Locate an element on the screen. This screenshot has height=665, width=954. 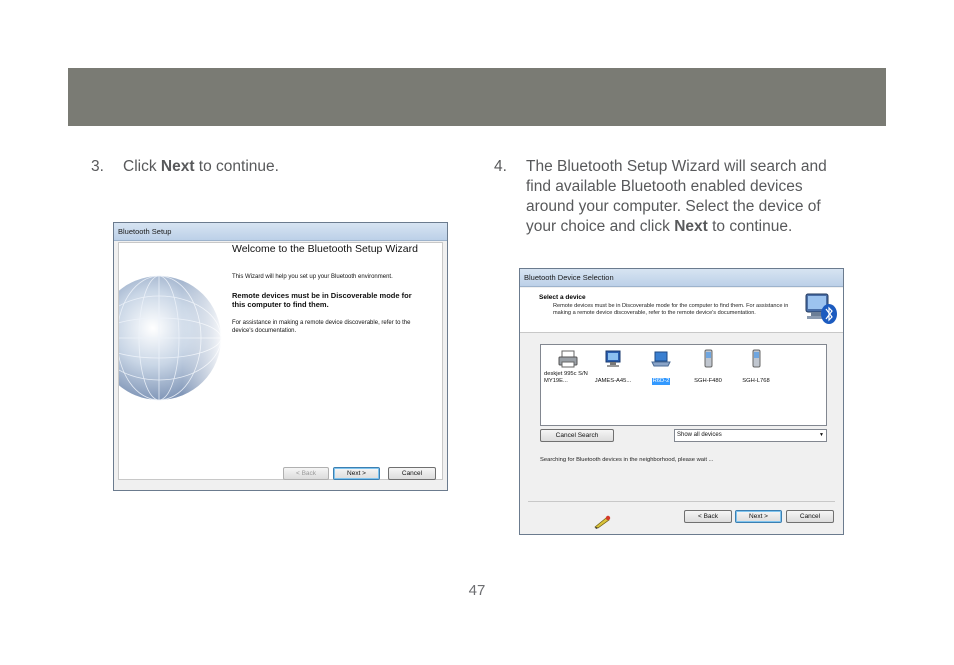
list-item: R6D-2 is located at coordinates (661, 368).